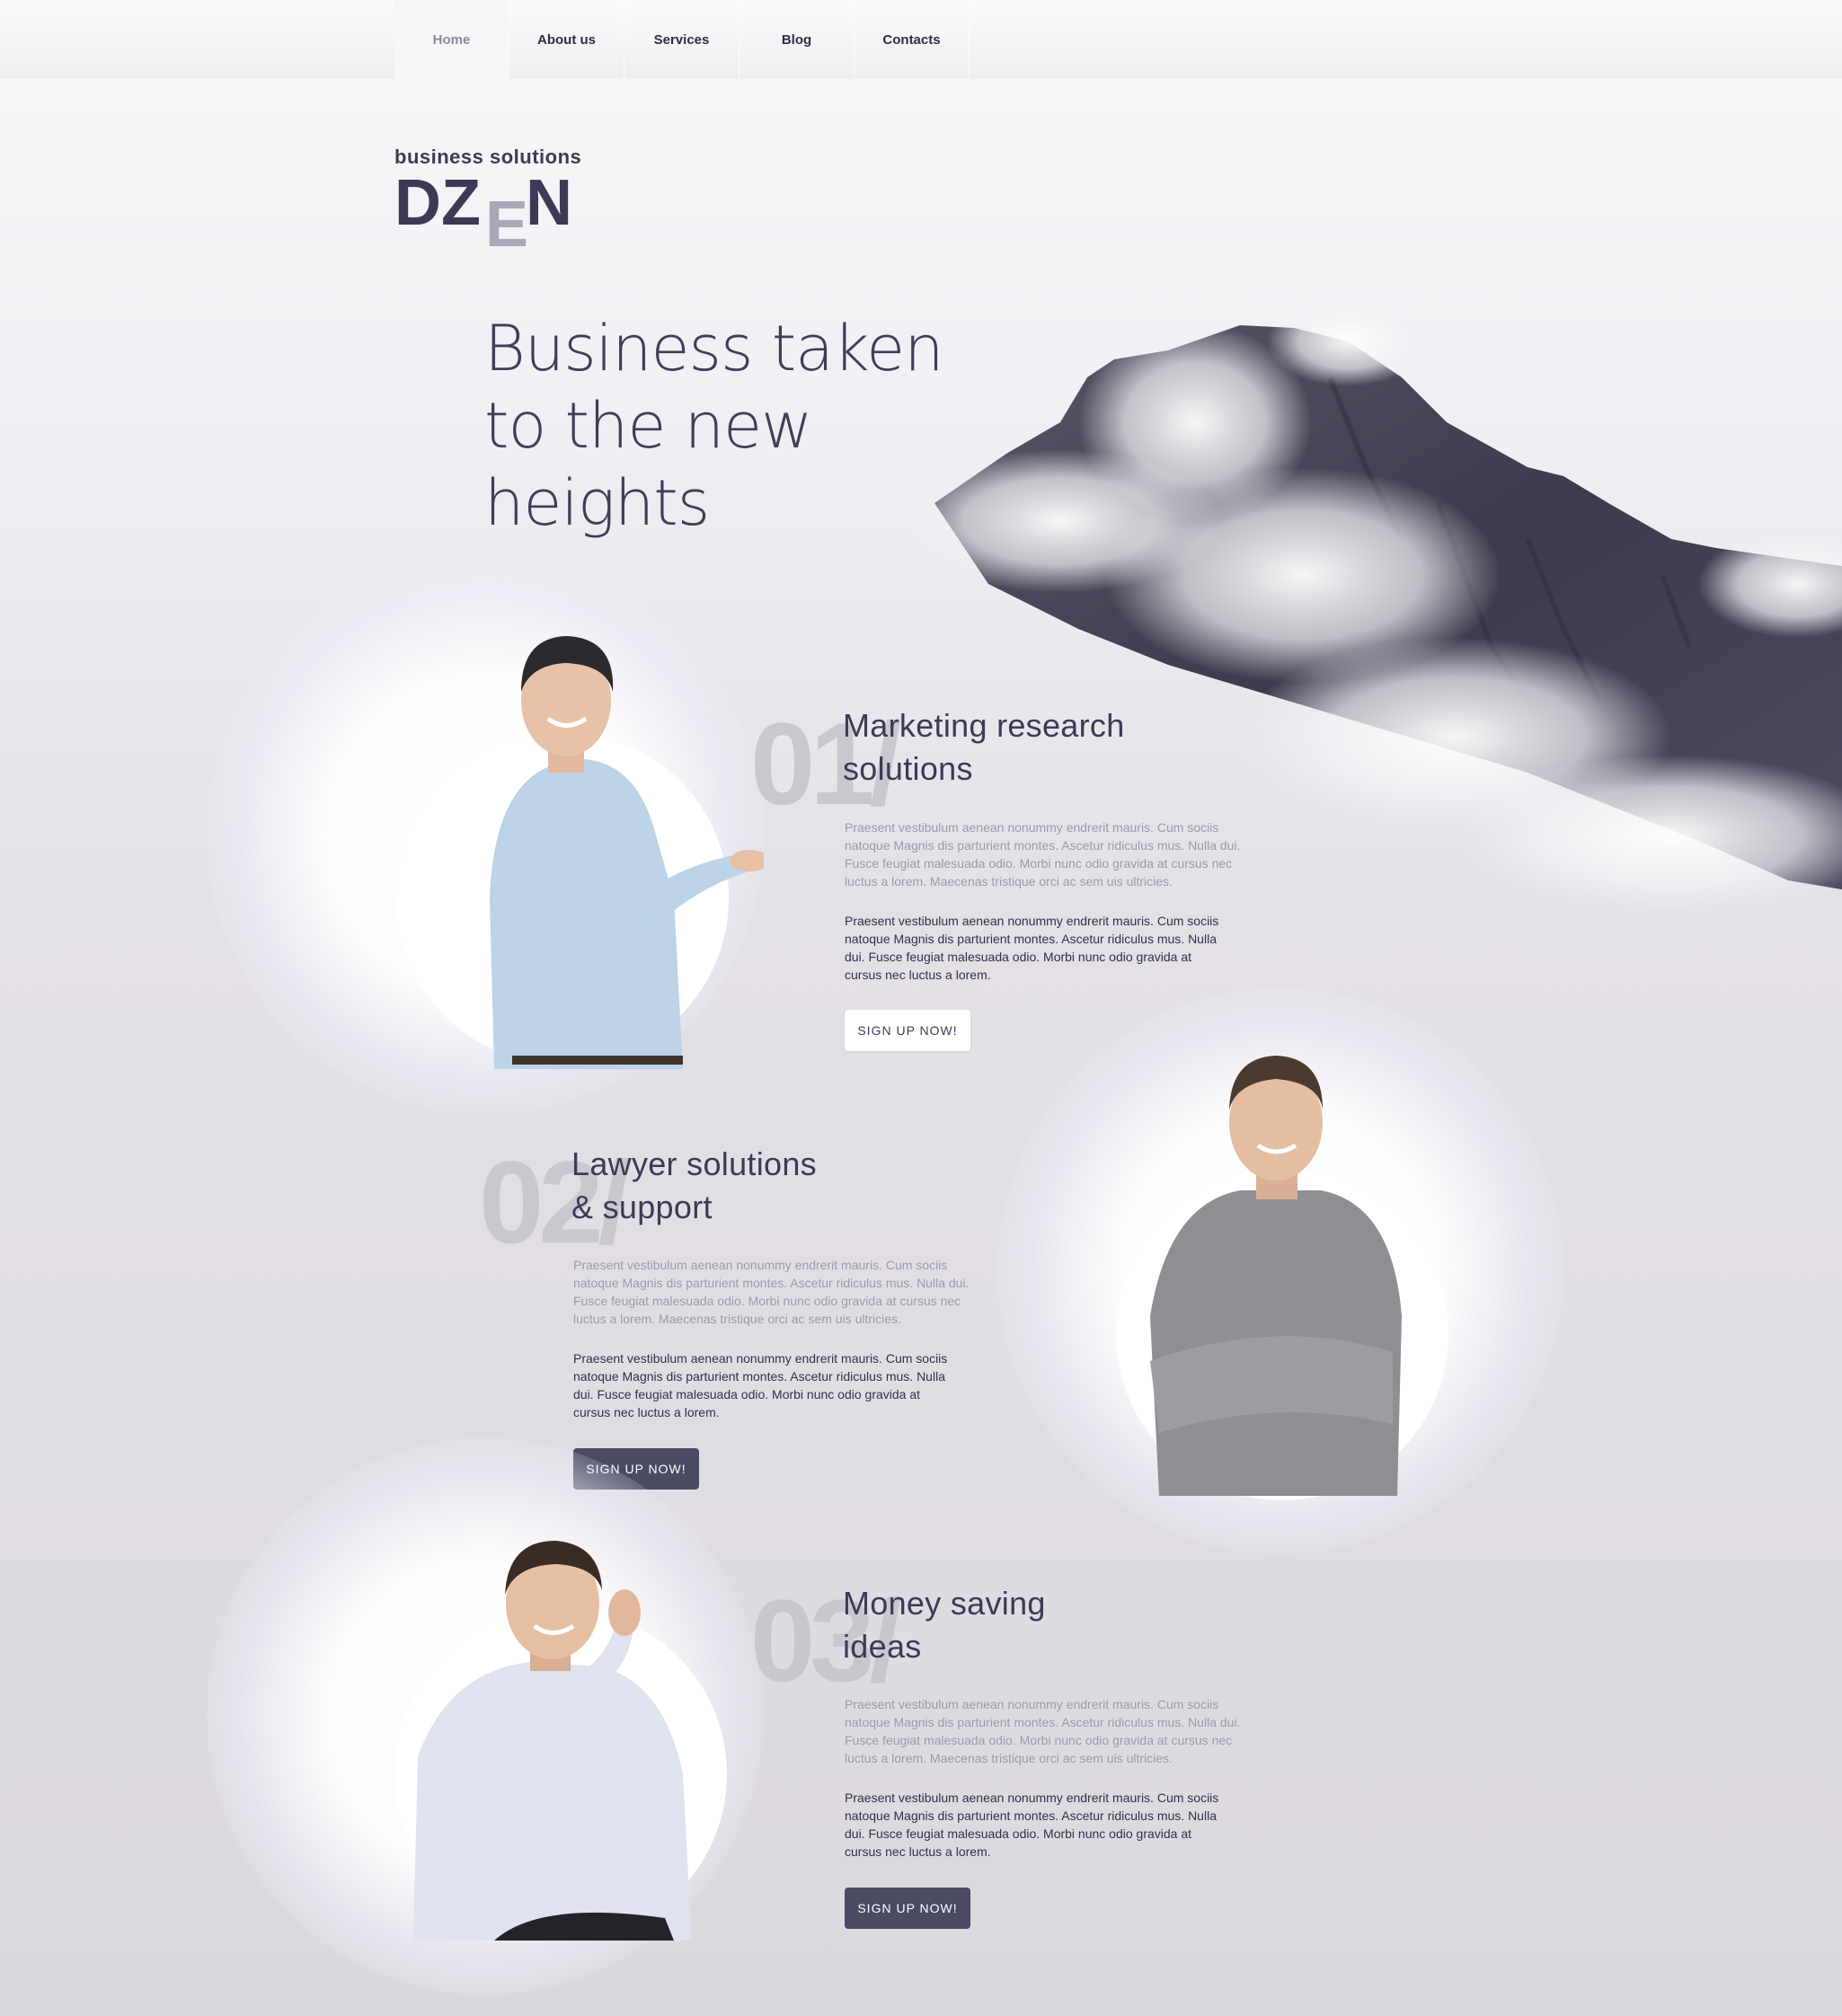 The width and height of the screenshot is (1842, 2016). Describe the element at coordinates (561, 1741) in the screenshot. I see `person-thinking-photo` at that location.